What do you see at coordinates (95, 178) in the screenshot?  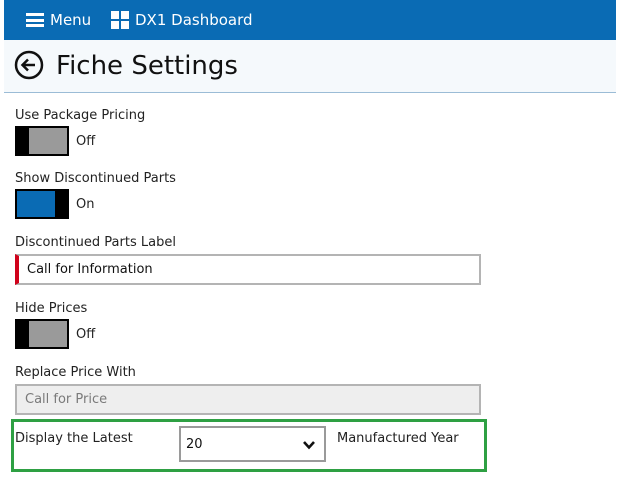 I see `discontinued-parts-label: Show Discontinued Parts` at bounding box center [95, 178].